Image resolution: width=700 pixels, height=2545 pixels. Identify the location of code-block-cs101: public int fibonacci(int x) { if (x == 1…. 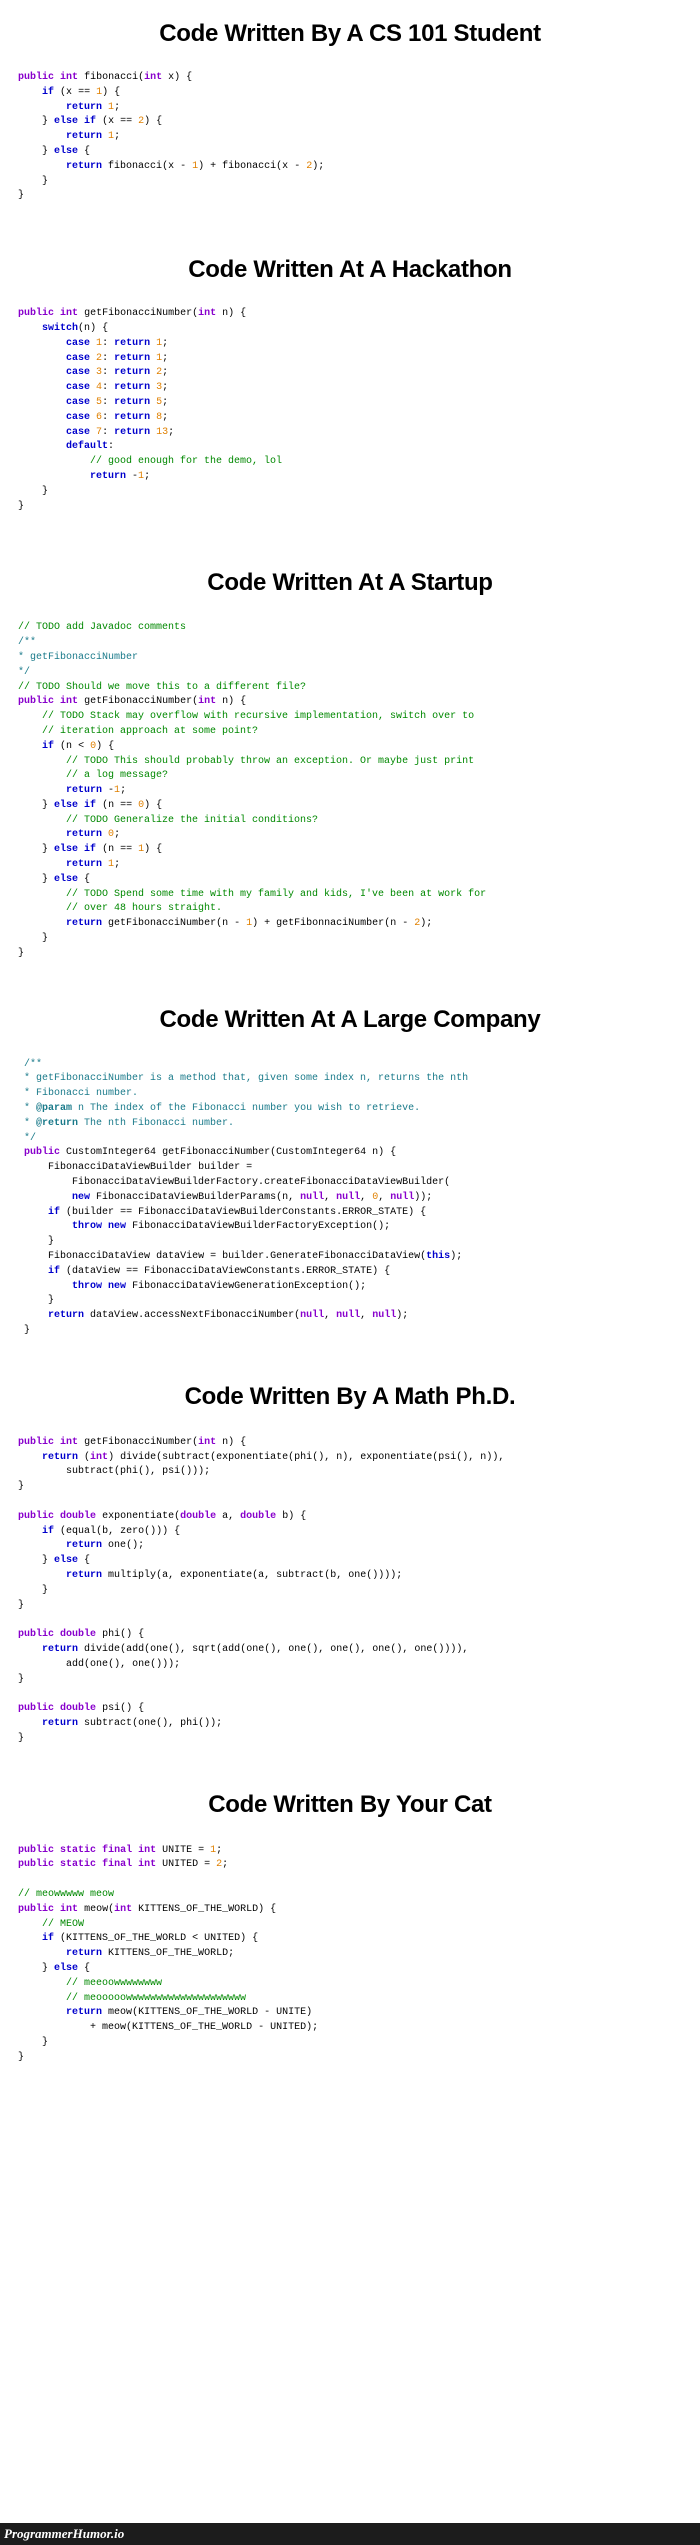
(171, 137).